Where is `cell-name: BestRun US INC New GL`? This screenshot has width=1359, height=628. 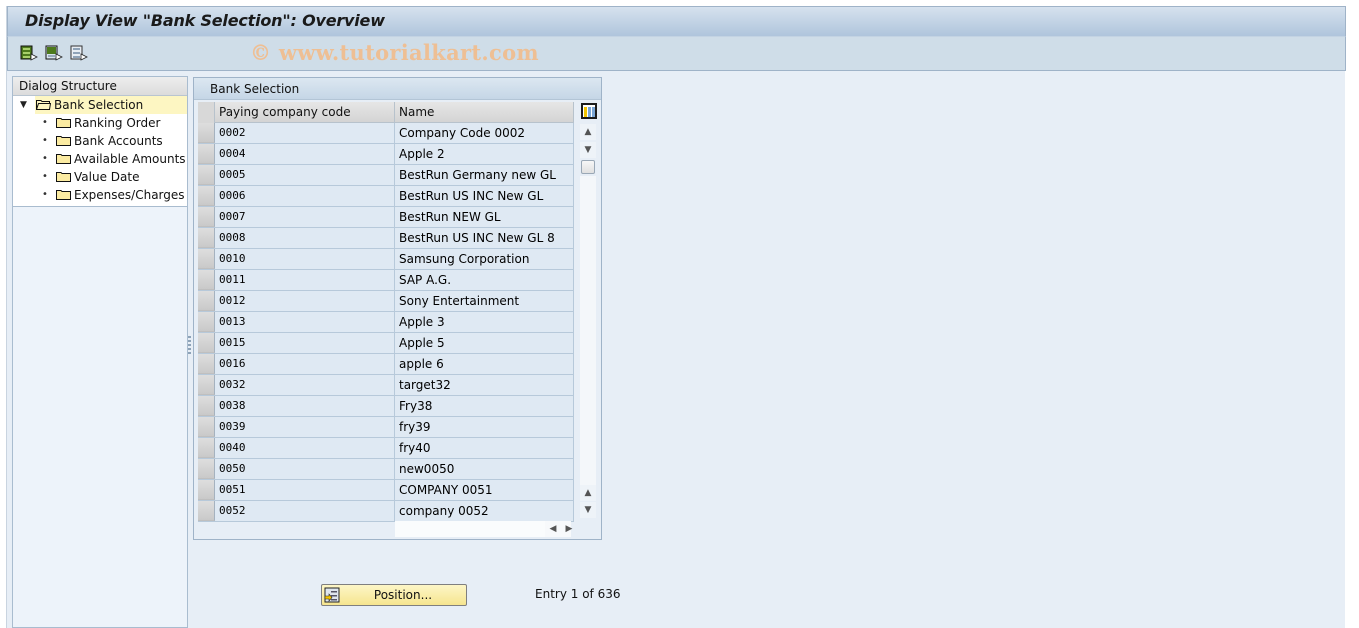 cell-name: BestRun US INC New GL is located at coordinates (484, 196).